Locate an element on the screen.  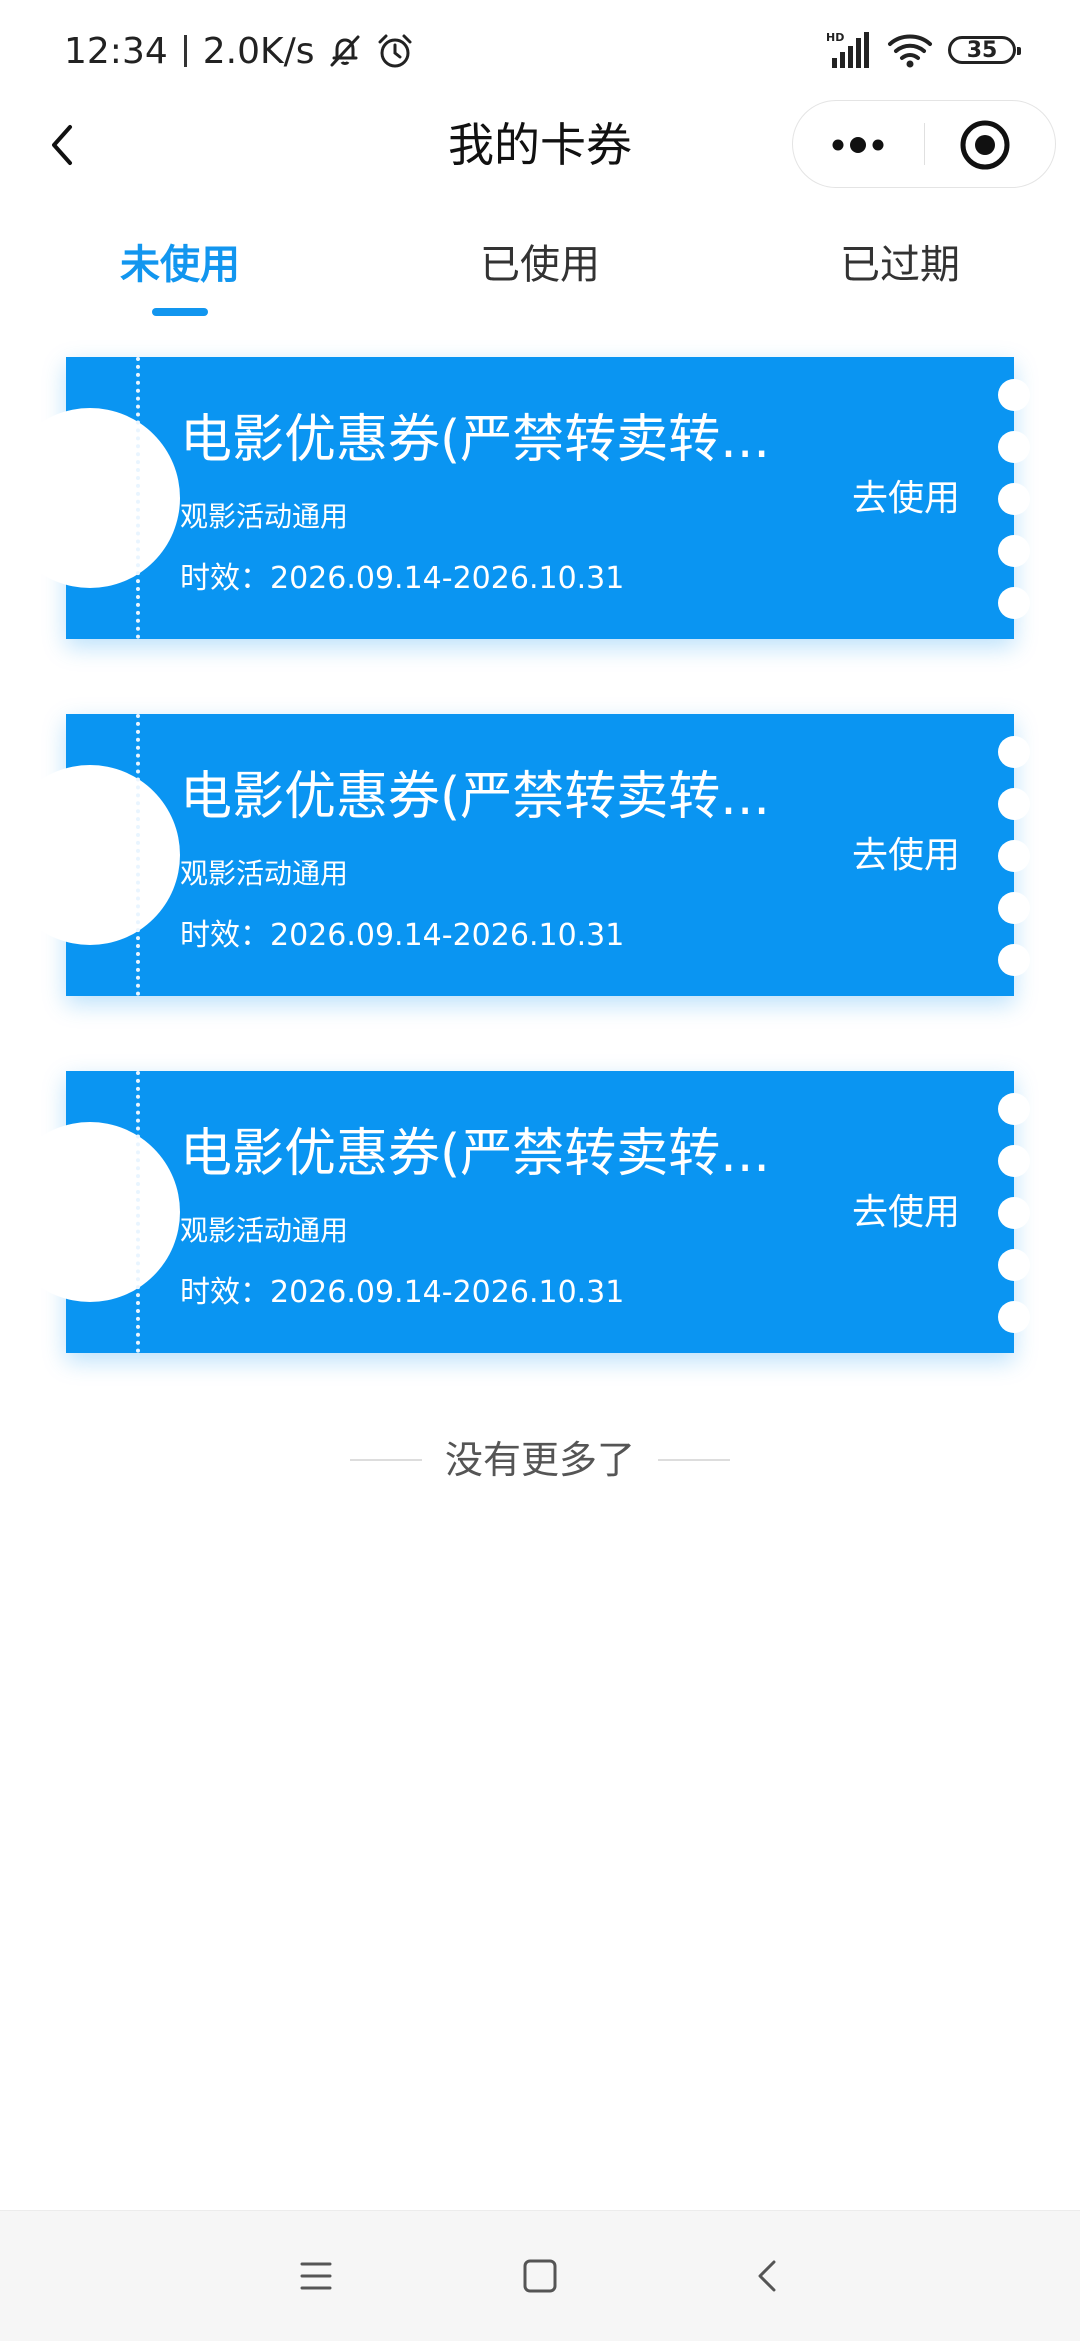
system-navigation-bar is located at coordinates (540, 2275).